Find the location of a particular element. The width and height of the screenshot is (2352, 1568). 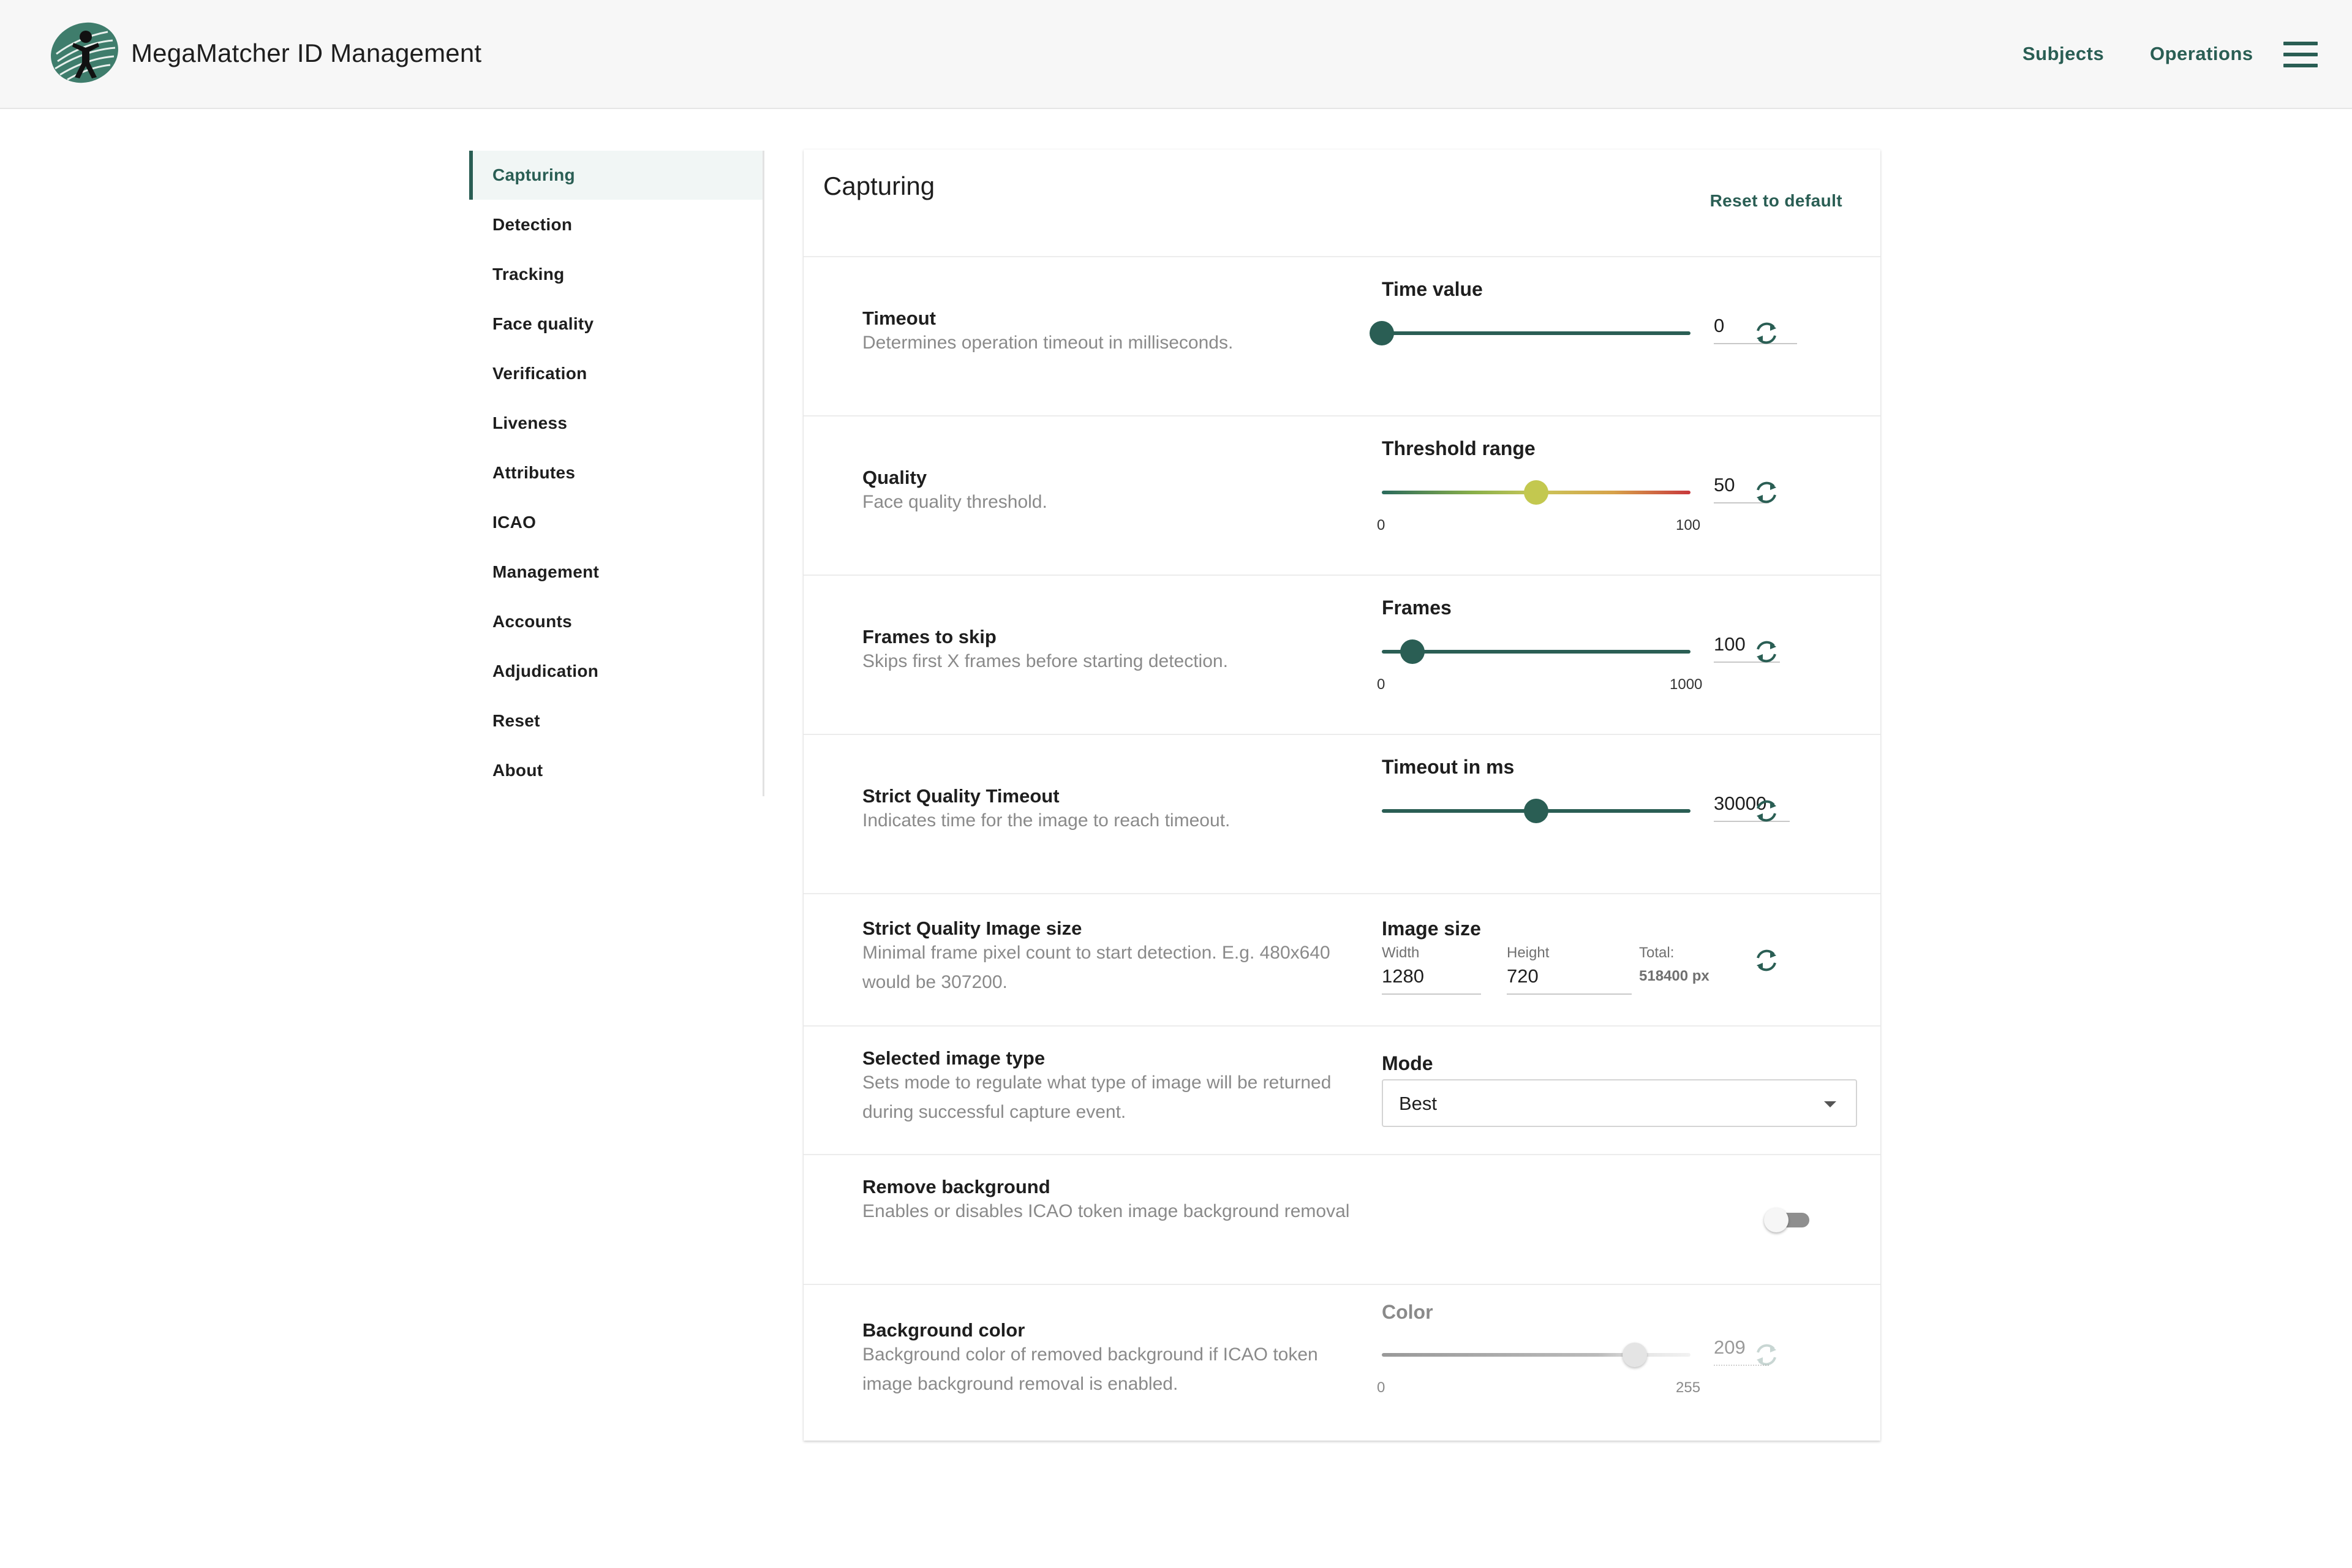

mode-select: Best is located at coordinates (1619, 1103).